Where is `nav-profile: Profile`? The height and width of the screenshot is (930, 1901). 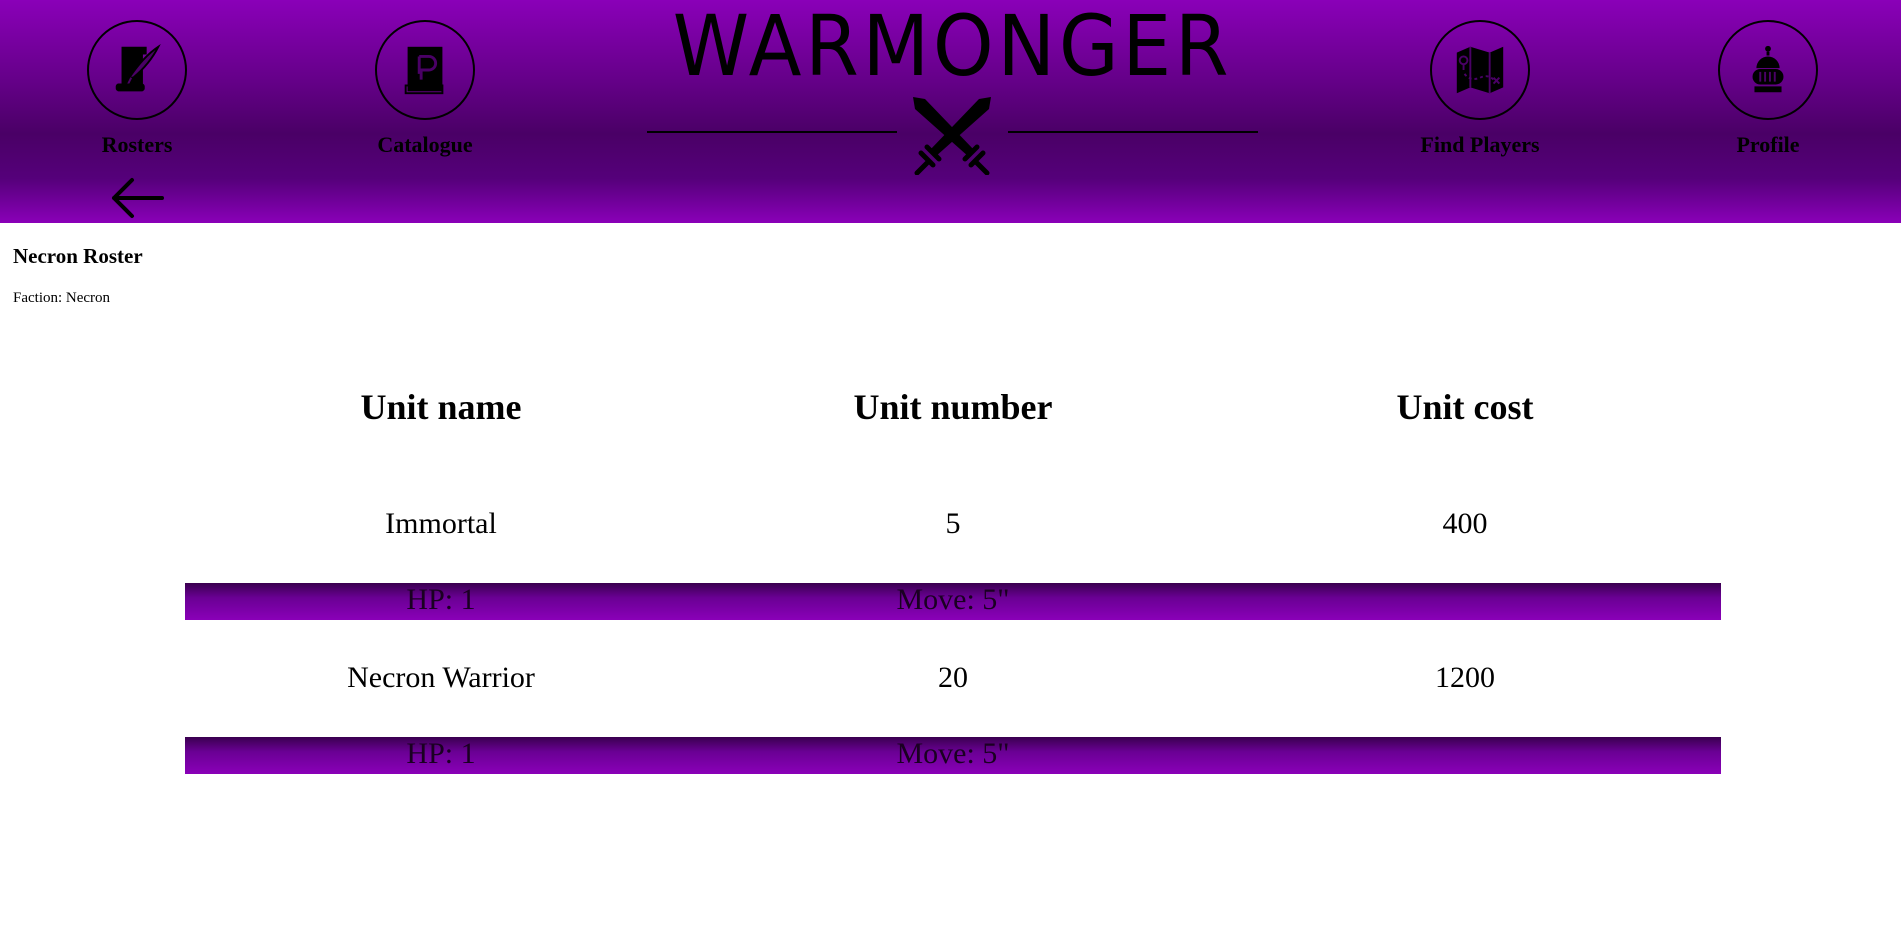 nav-profile: Profile is located at coordinates (1768, 88).